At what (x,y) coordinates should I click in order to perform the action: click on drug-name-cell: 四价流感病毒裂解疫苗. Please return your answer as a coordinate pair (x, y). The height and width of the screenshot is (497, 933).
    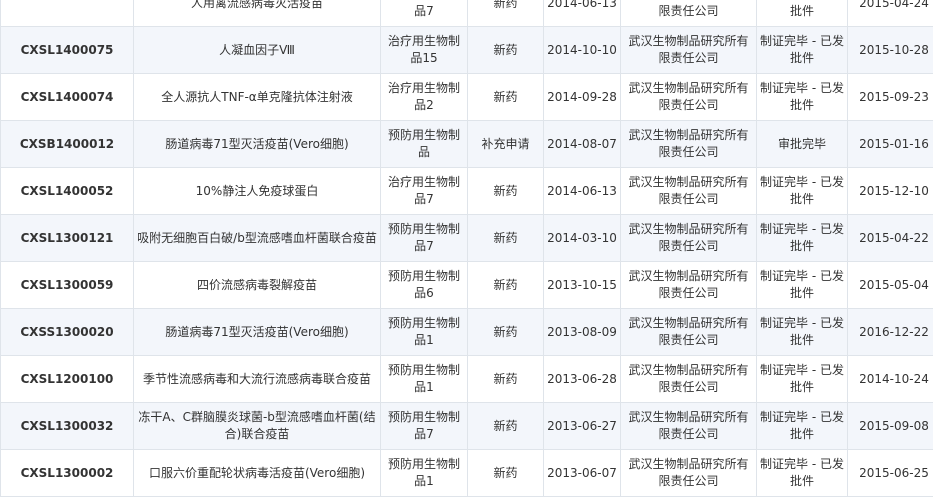
    Looking at the image, I should click on (257, 285).